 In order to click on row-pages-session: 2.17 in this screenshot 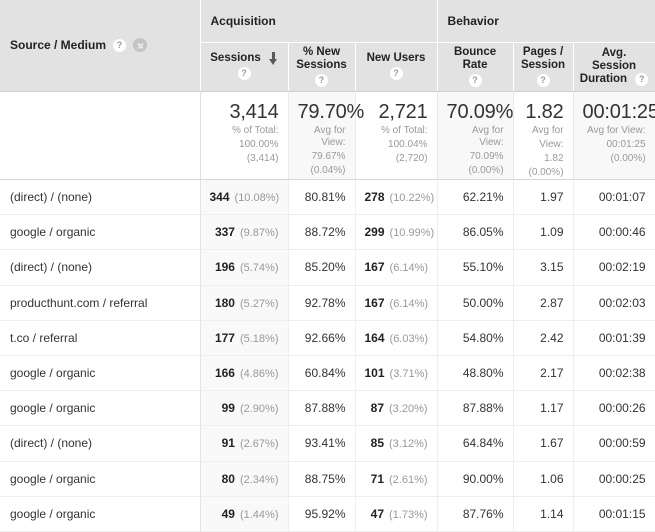, I will do `click(543, 373)`.